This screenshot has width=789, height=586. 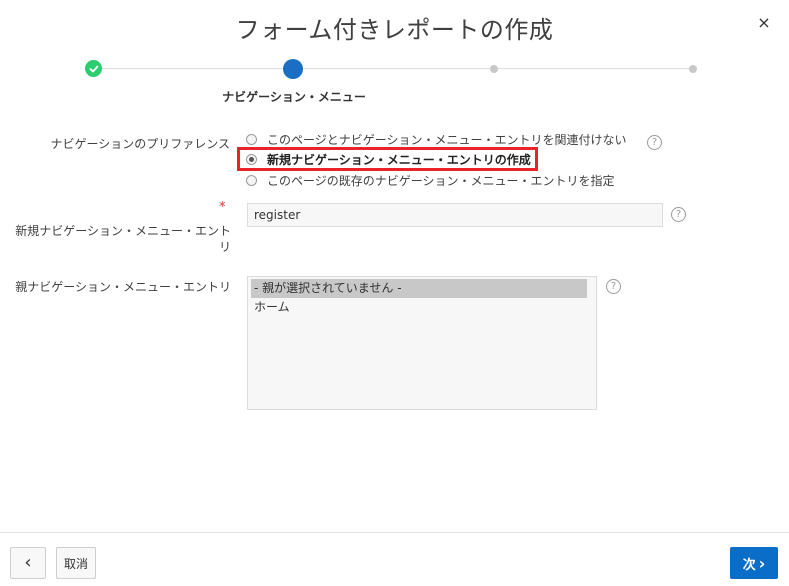 What do you see at coordinates (394, 30) in the screenshot?
I see `dialog-title: フォーム付きレポートの作成` at bounding box center [394, 30].